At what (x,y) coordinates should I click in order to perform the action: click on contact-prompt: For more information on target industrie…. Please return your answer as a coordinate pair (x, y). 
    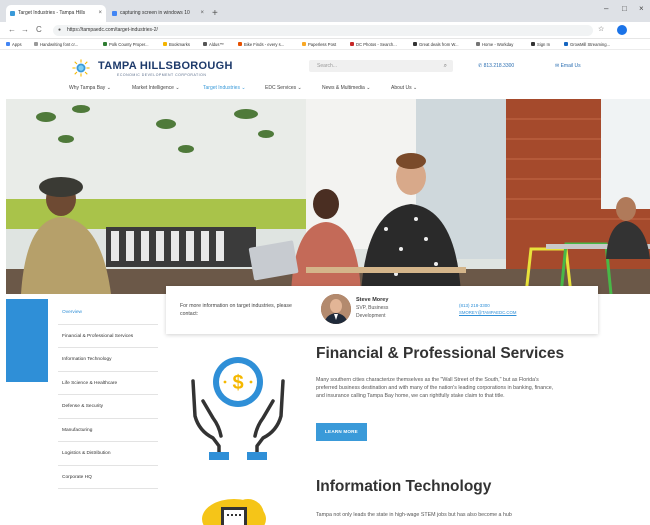
    Looking at the image, I should click on (236, 310).